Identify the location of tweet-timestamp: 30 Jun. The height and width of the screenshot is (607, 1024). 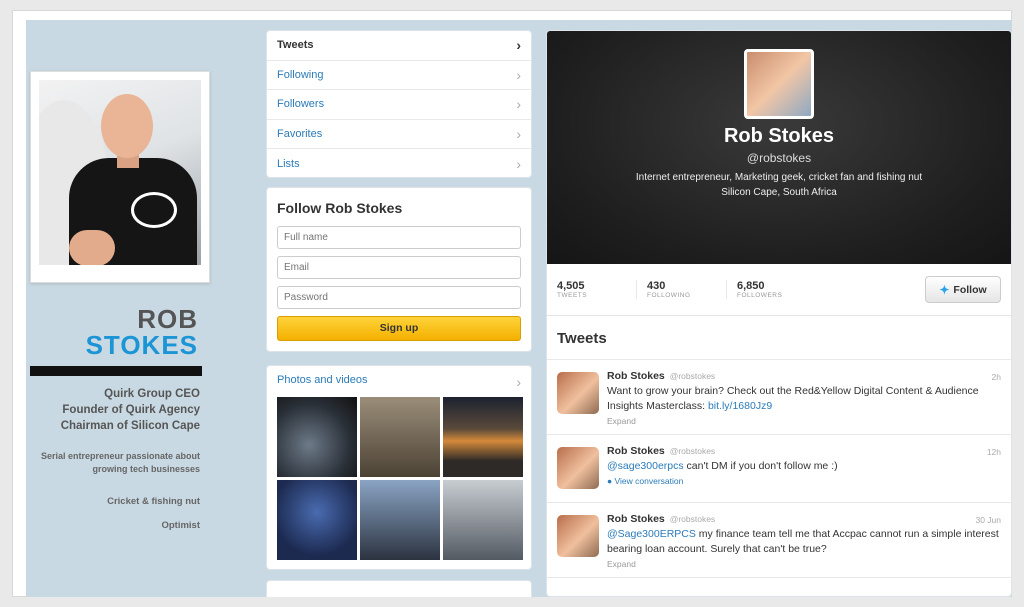
(988, 520).